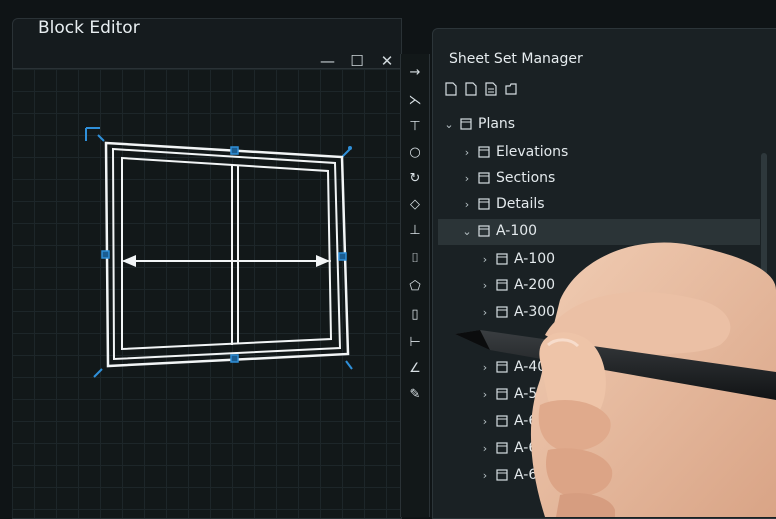 The image size is (776, 519). Describe the element at coordinates (511, 88) in the screenshot. I see `folder-icon` at that location.